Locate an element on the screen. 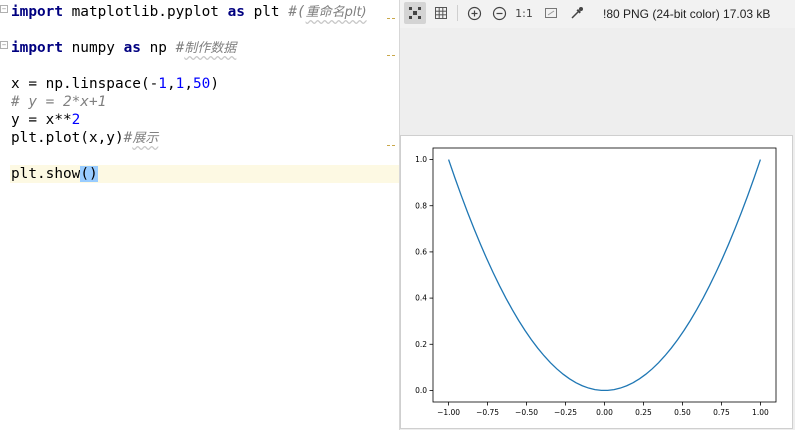  code-line: import numpy as np #制作数据 is located at coordinates (123, 48).